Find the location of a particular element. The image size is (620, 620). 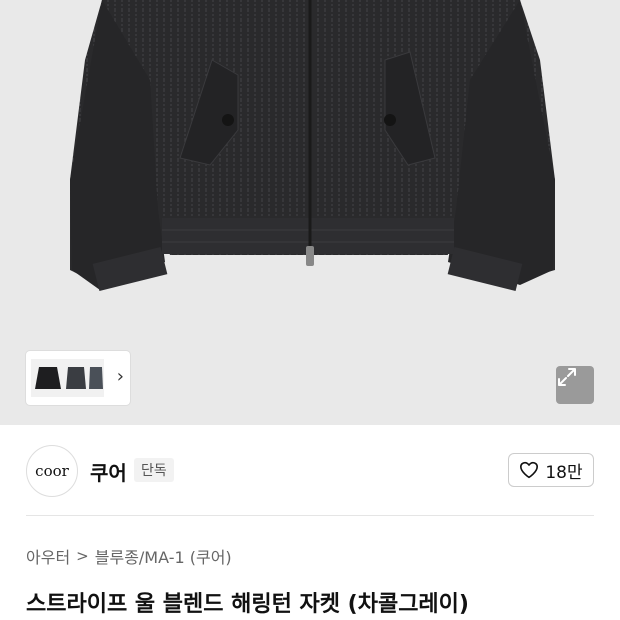

brand-logo: coor is located at coordinates (52, 471).